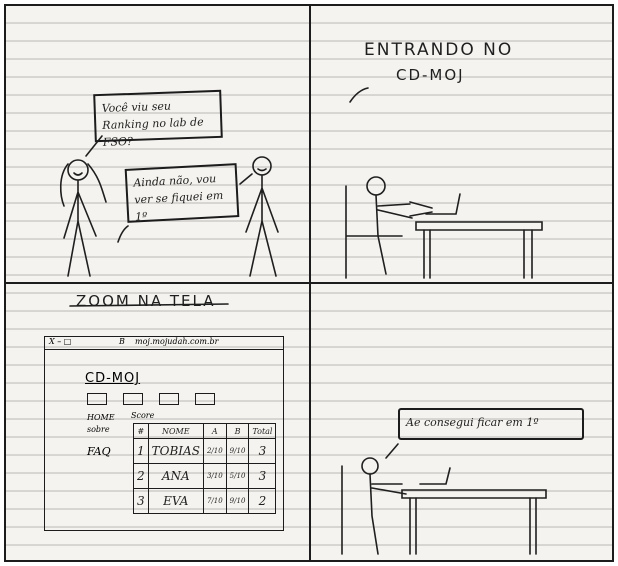 The height and width of the screenshot is (566, 618). What do you see at coordinates (112, 378) in the screenshot?
I see `site-title: CD-MOJ` at bounding box center [112, 378].